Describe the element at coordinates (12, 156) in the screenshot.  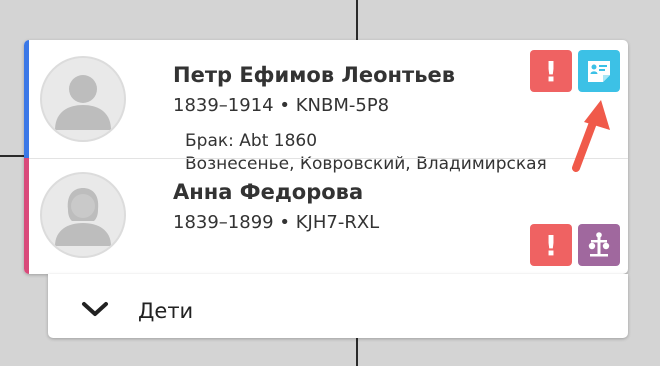
I see `tree-connector-left` at that location.